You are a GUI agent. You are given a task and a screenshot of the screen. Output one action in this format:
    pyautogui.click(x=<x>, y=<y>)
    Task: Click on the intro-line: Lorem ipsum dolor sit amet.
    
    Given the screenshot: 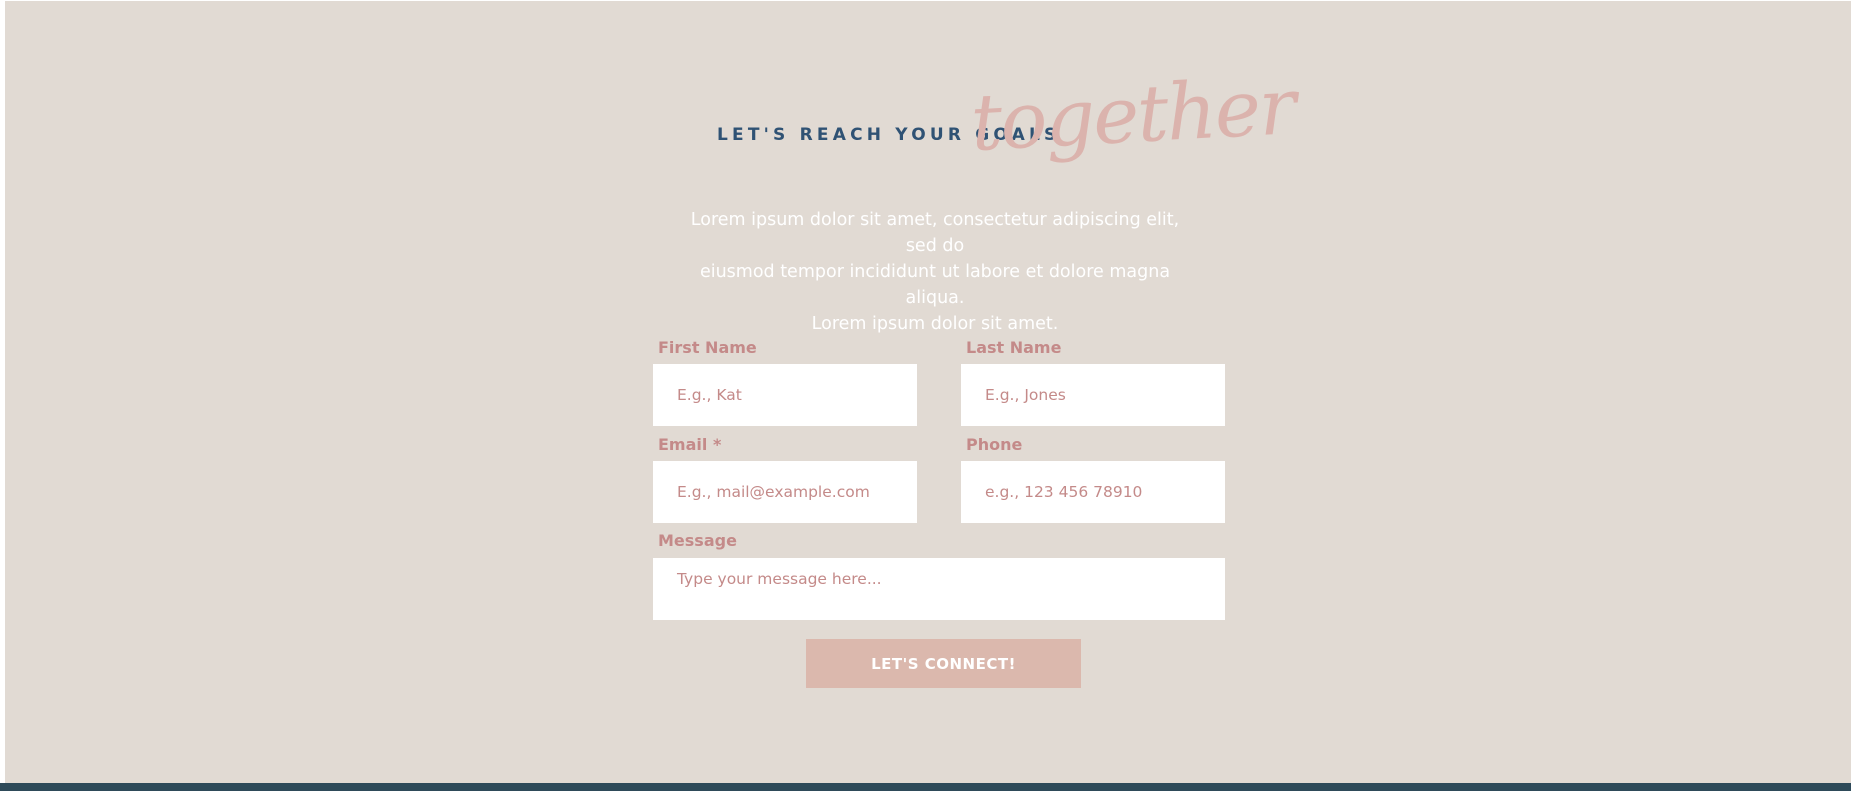 What is the action you would take?
    pyautogui.click(x=935, y=324)
    